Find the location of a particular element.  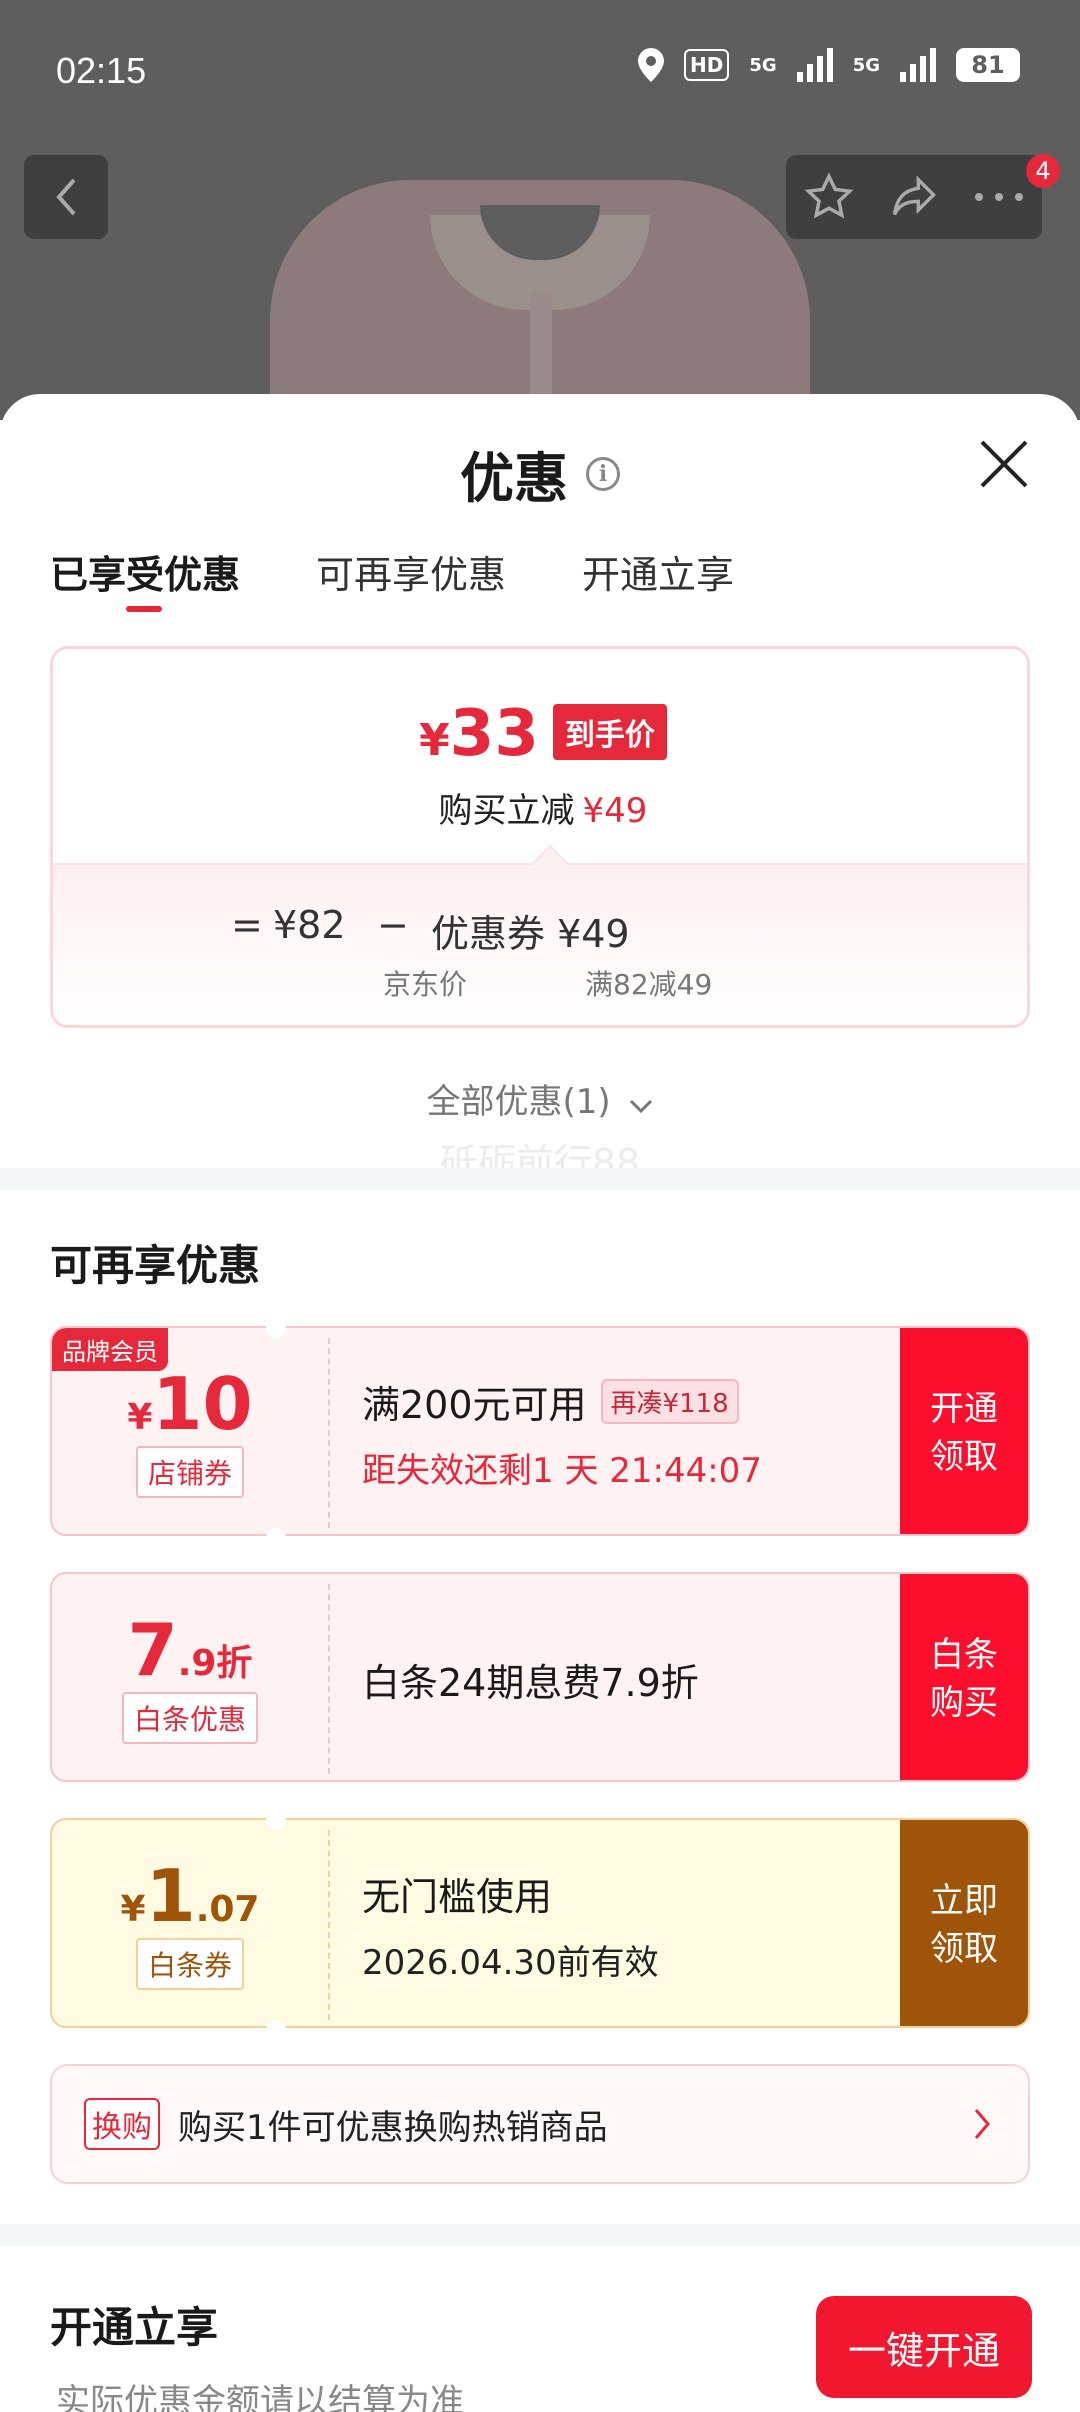

chevron-right-icon is located at coordinates (982, 2124).